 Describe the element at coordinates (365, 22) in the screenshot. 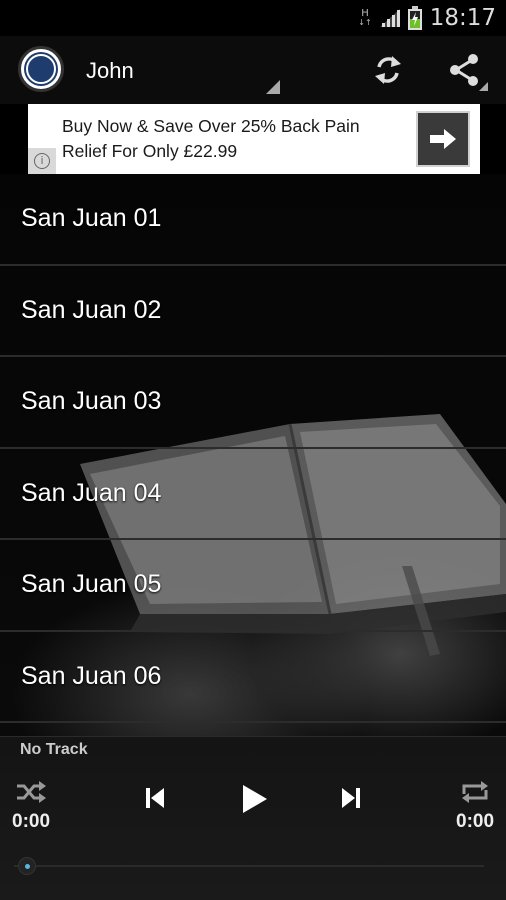

I see `network-arrows: ↓↑` at that location.